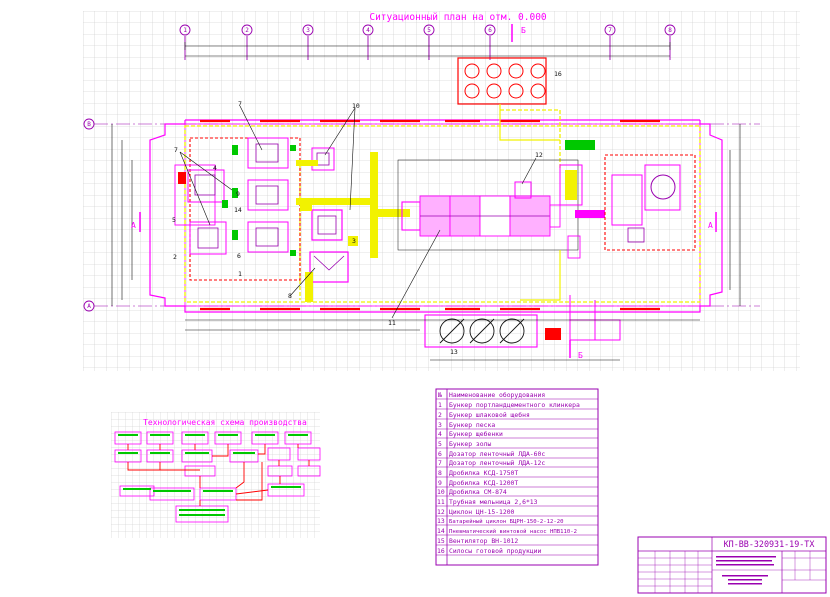  What do you see at coordinates (478, 492) in the screenshot?
I see `spec-row-name: Дробилка СМ-874` at bounding box center [478, 492].